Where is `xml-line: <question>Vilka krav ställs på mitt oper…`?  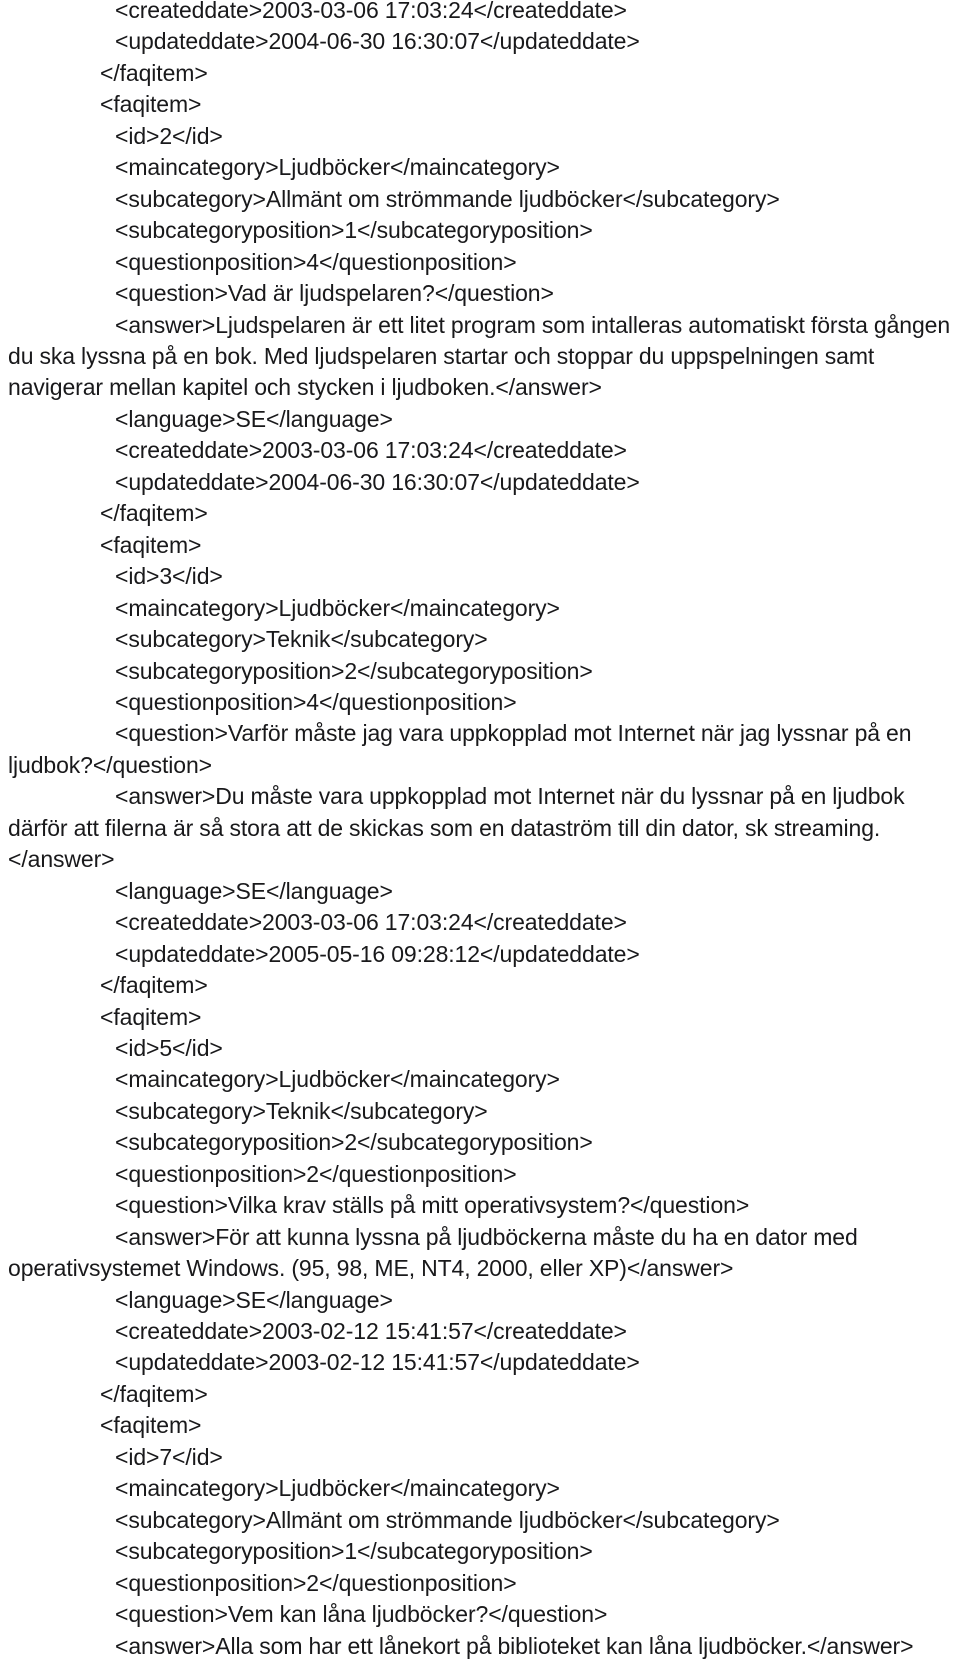 xml-line: <question>Vilka krav ställs på mitt oper… is located at coordinates (432, 1205).